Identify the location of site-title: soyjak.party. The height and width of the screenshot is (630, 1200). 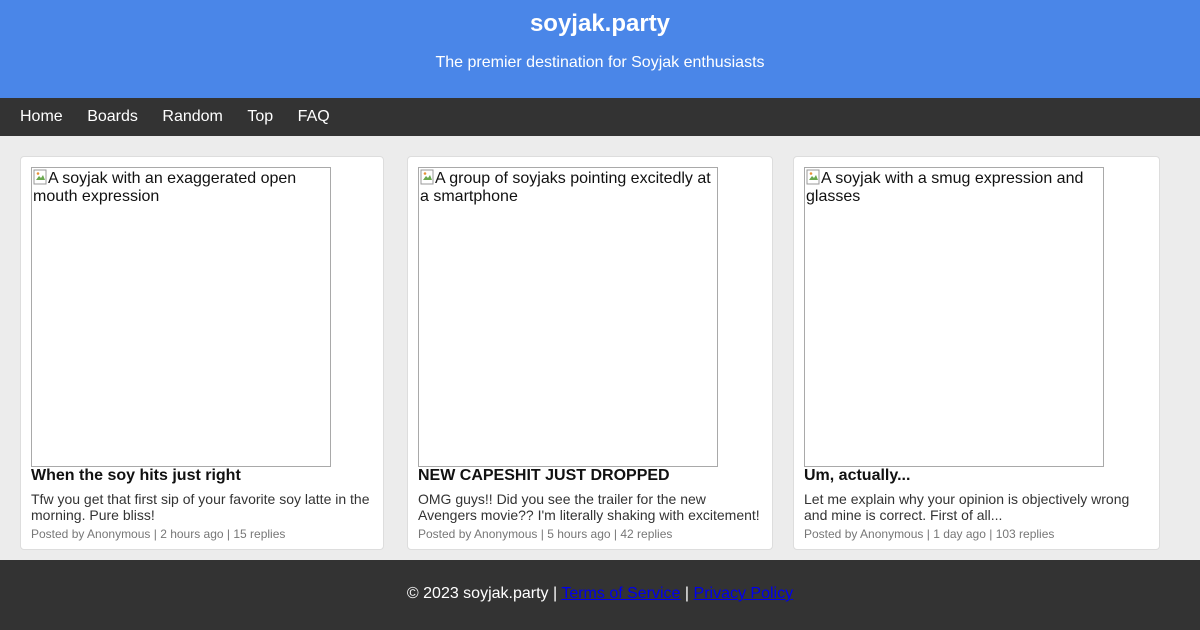
(600, 24).